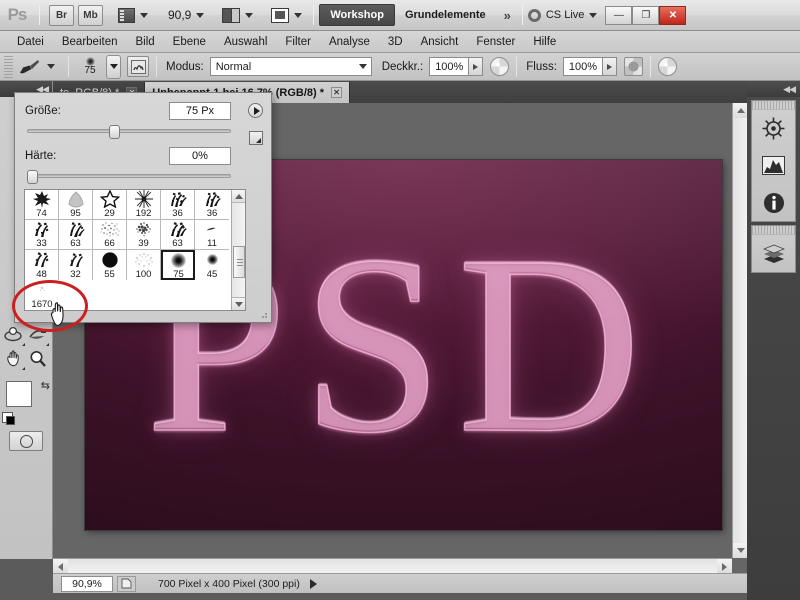 This screenshot has width=800, height=600. Describe the element at coordinates (14, 359) in the screenshot. I see `hand-tool` at that location.